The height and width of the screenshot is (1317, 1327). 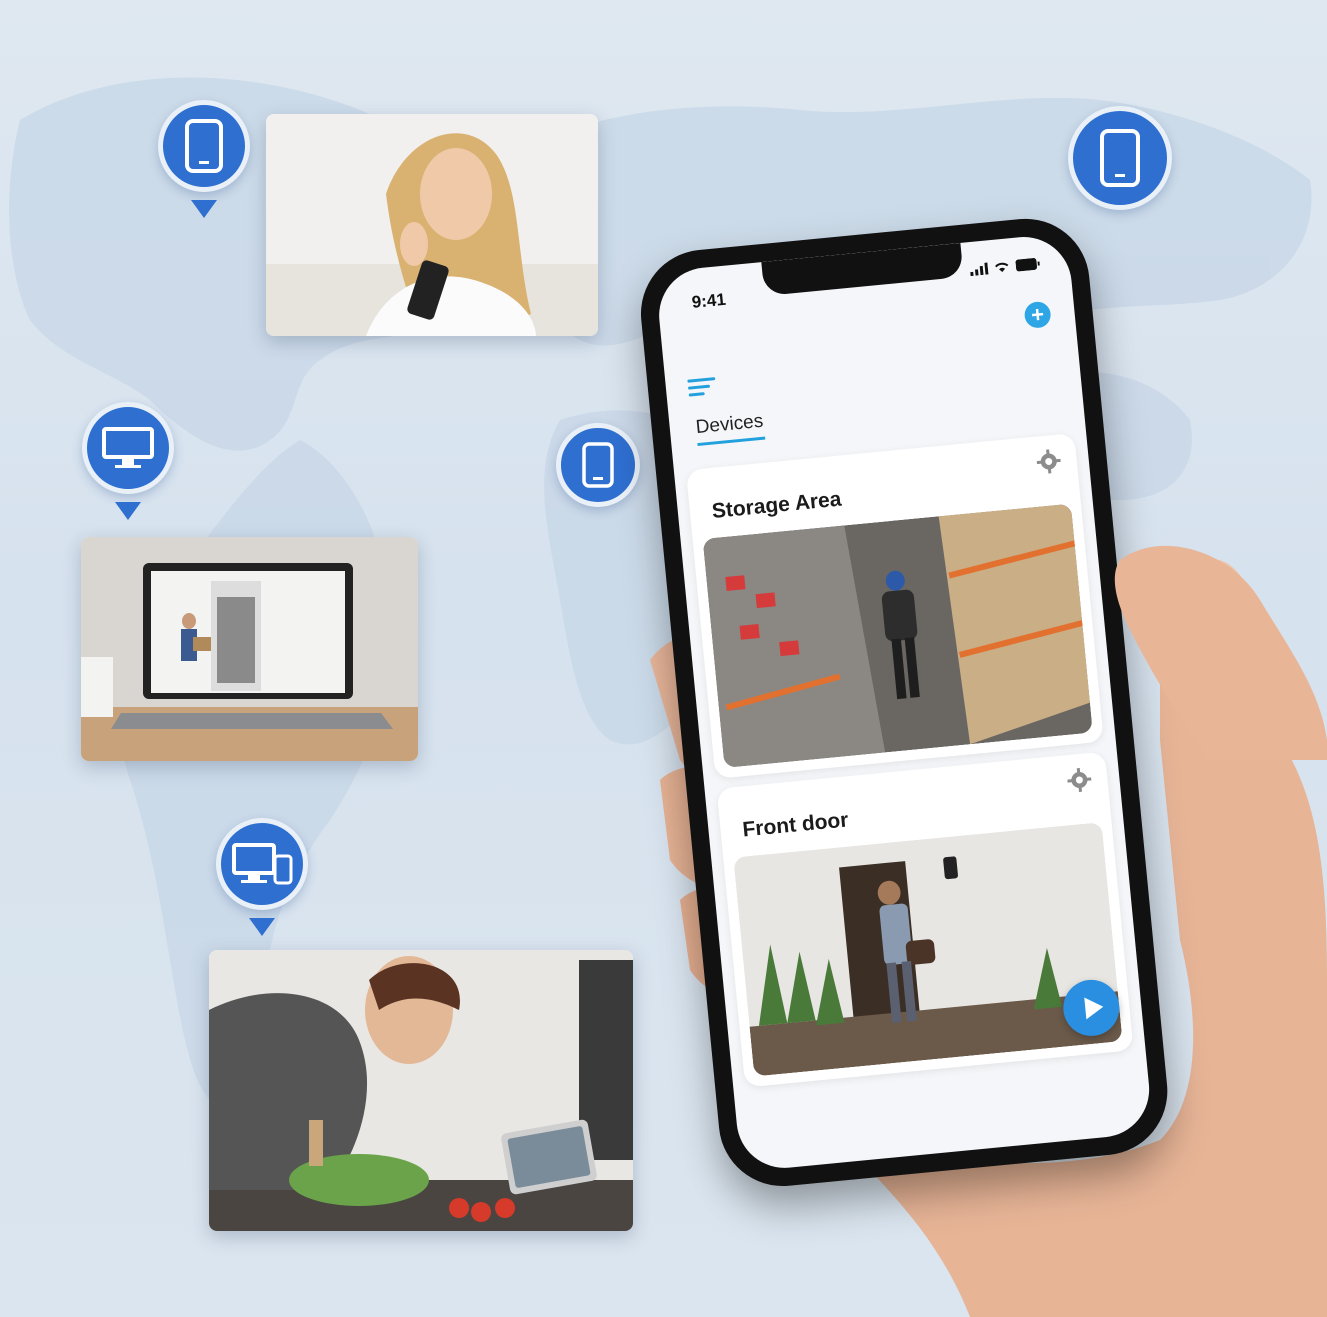 I want to click on phone-pin-top-left, so click(x=204, y=146).